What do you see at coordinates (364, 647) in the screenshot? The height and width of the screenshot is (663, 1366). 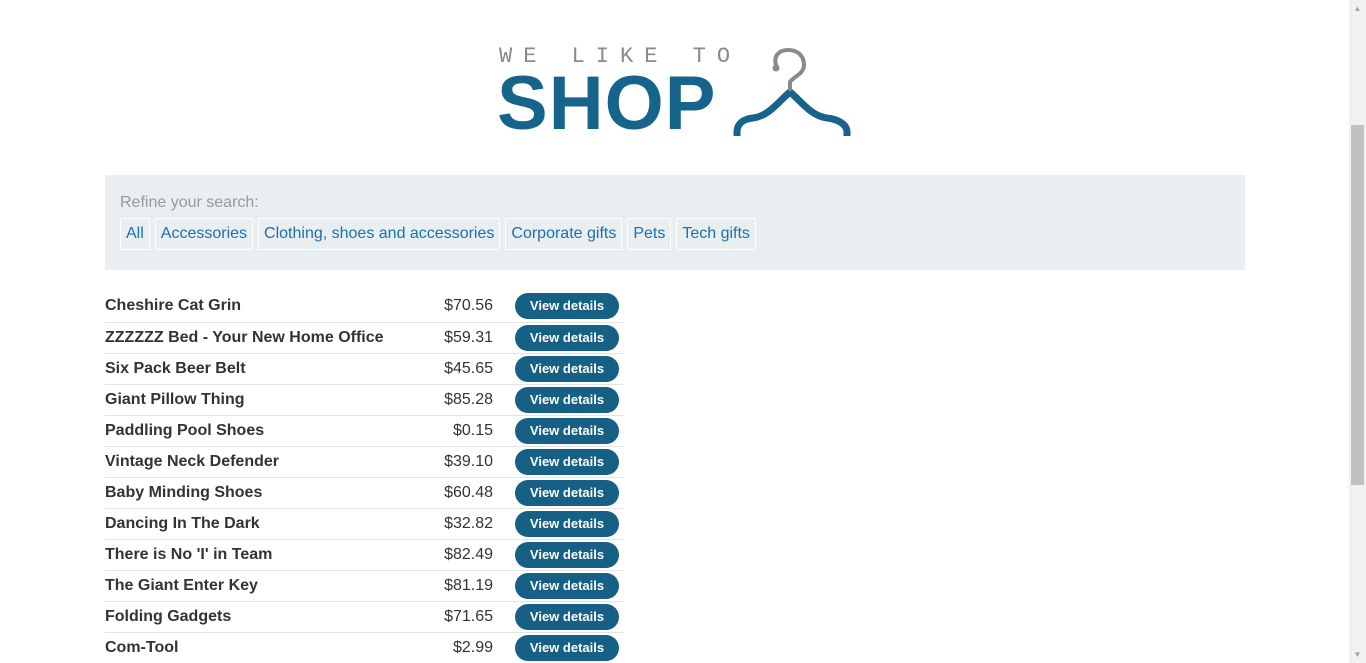 I see `table-row: Com-Tool $2.99 View details` at bounding box center [364, 647].